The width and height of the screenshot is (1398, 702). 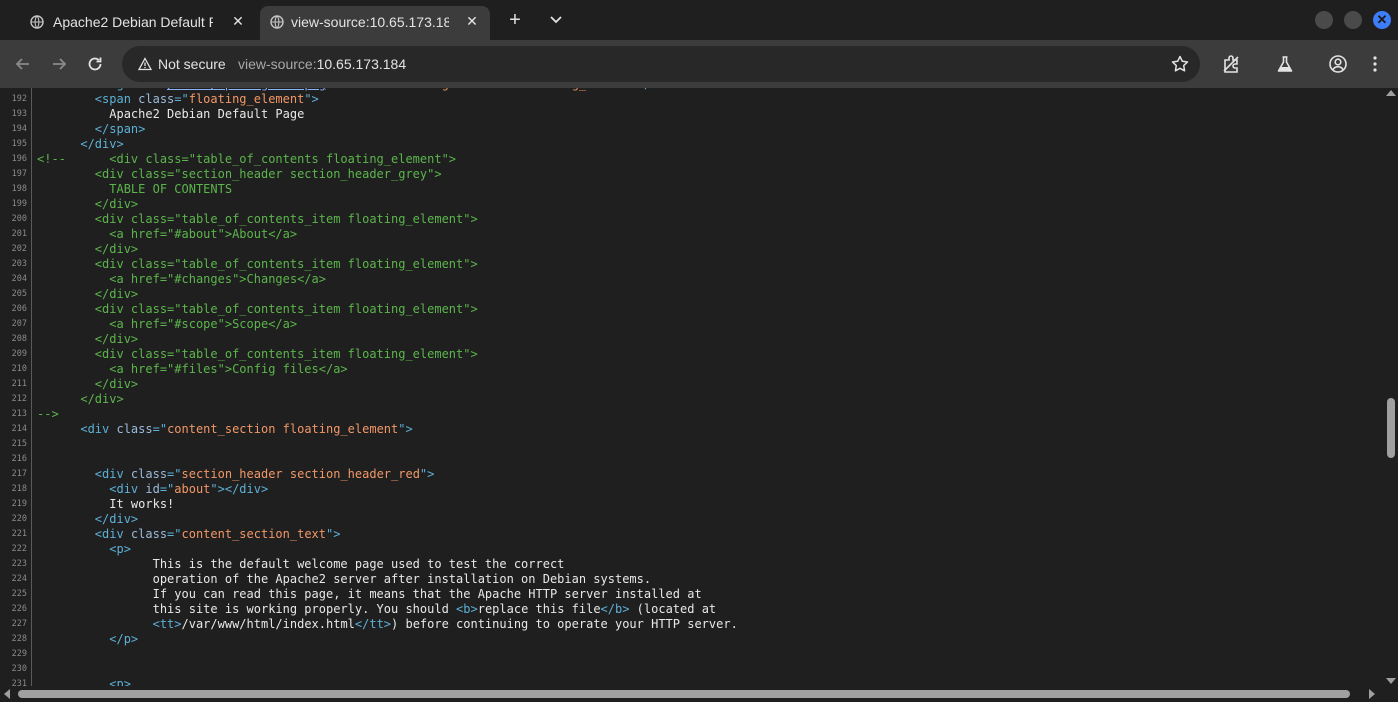 What do you see at coordinates (467, 609) in the screenshot?
I see `code-token: <b>` at bounding box center [467, 609].